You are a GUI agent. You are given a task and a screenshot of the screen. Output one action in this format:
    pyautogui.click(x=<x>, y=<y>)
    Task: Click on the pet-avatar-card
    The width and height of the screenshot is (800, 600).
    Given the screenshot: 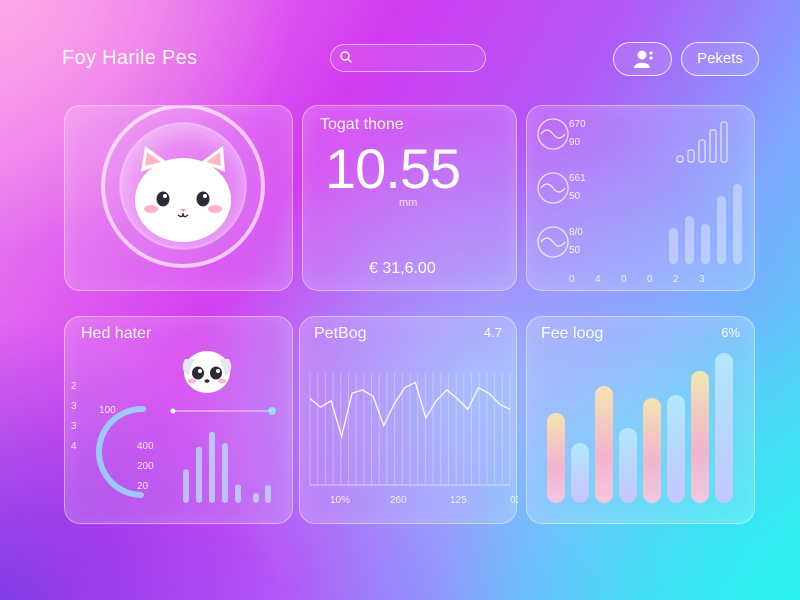 What is the action you would take?
    pyautogui.click(x=178, y=197)
    